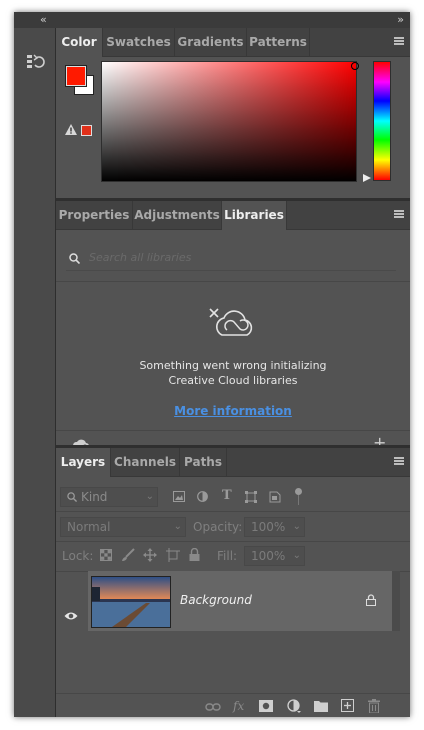 The width and height of the screenshot is (424, 730). Describe the element at coordinates (233, 462) in the screenshot. I see `layers-tab-bar: Layers Channels Paths` at that location.